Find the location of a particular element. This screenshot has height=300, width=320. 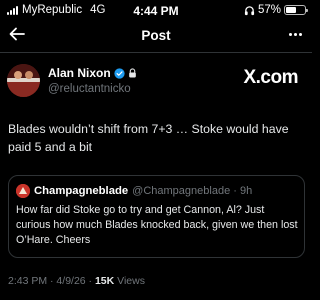

post-header: Post is located at coordinates (156, 36).